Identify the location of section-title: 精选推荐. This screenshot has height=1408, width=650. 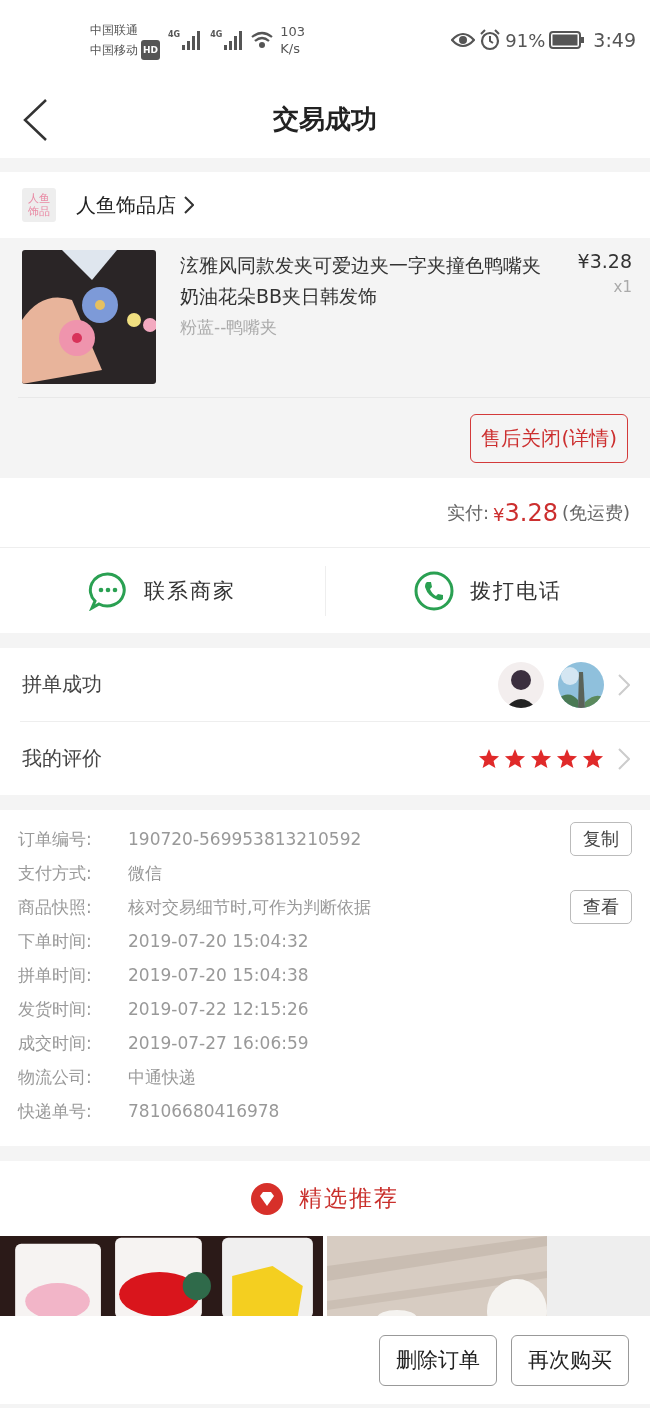
(349, 1198).